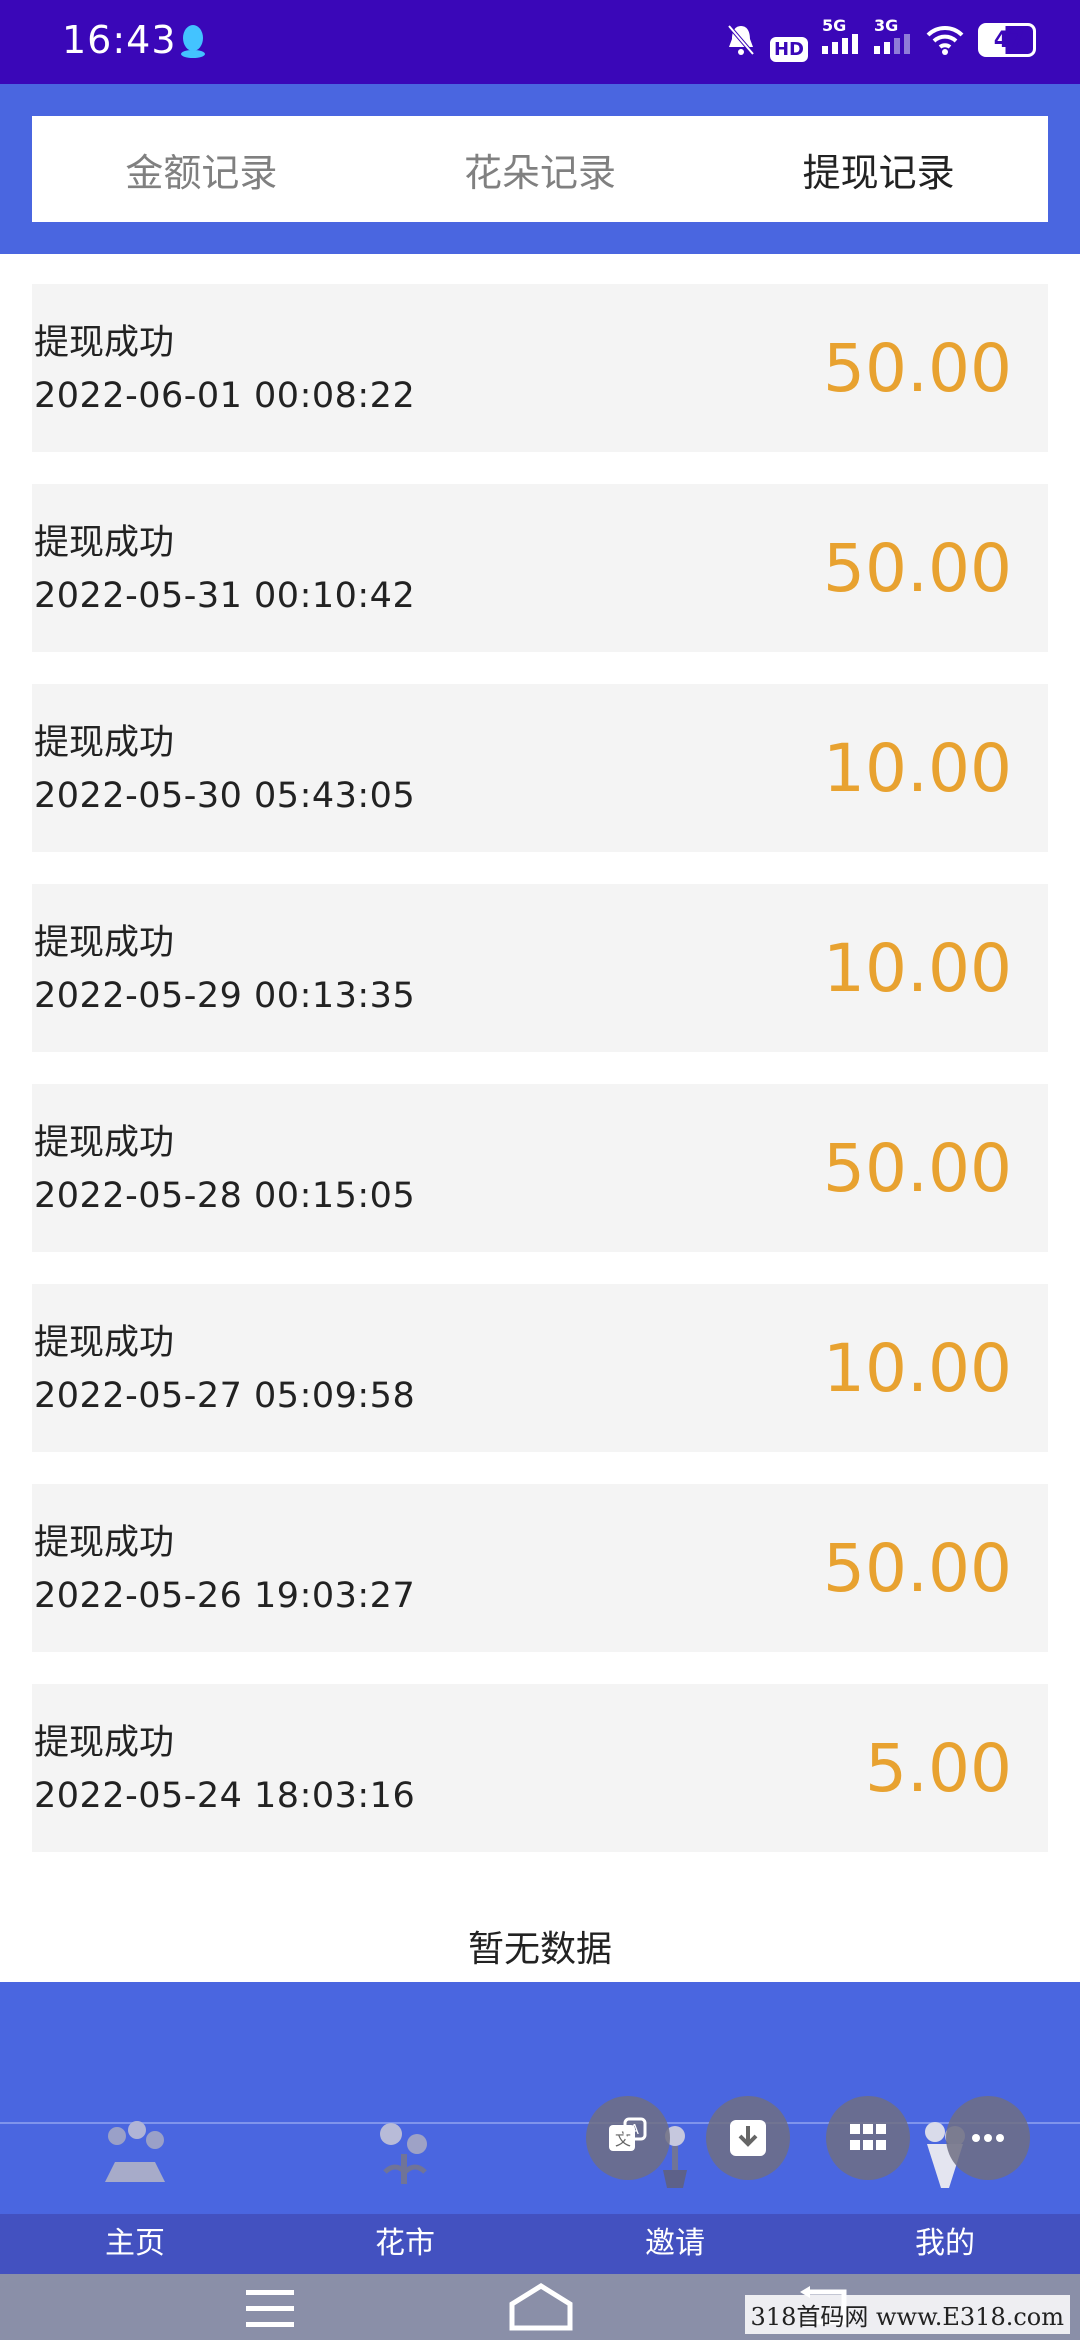 The width and height of the screenshot is (1080, 2340). What do you see at coordinates (808, 2138) in the screenshot?
I see `floating-toolbar: 文 A` at bounding box center [808, 2138].